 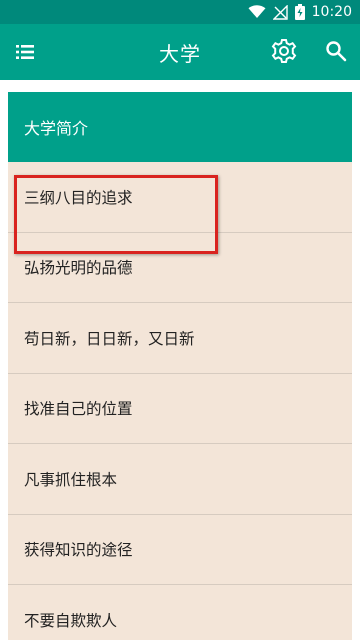 What do you see at coordinates (180, 127) in the screenshot?
I see `section-header: 大学简介` at bounding box center [180, 127].